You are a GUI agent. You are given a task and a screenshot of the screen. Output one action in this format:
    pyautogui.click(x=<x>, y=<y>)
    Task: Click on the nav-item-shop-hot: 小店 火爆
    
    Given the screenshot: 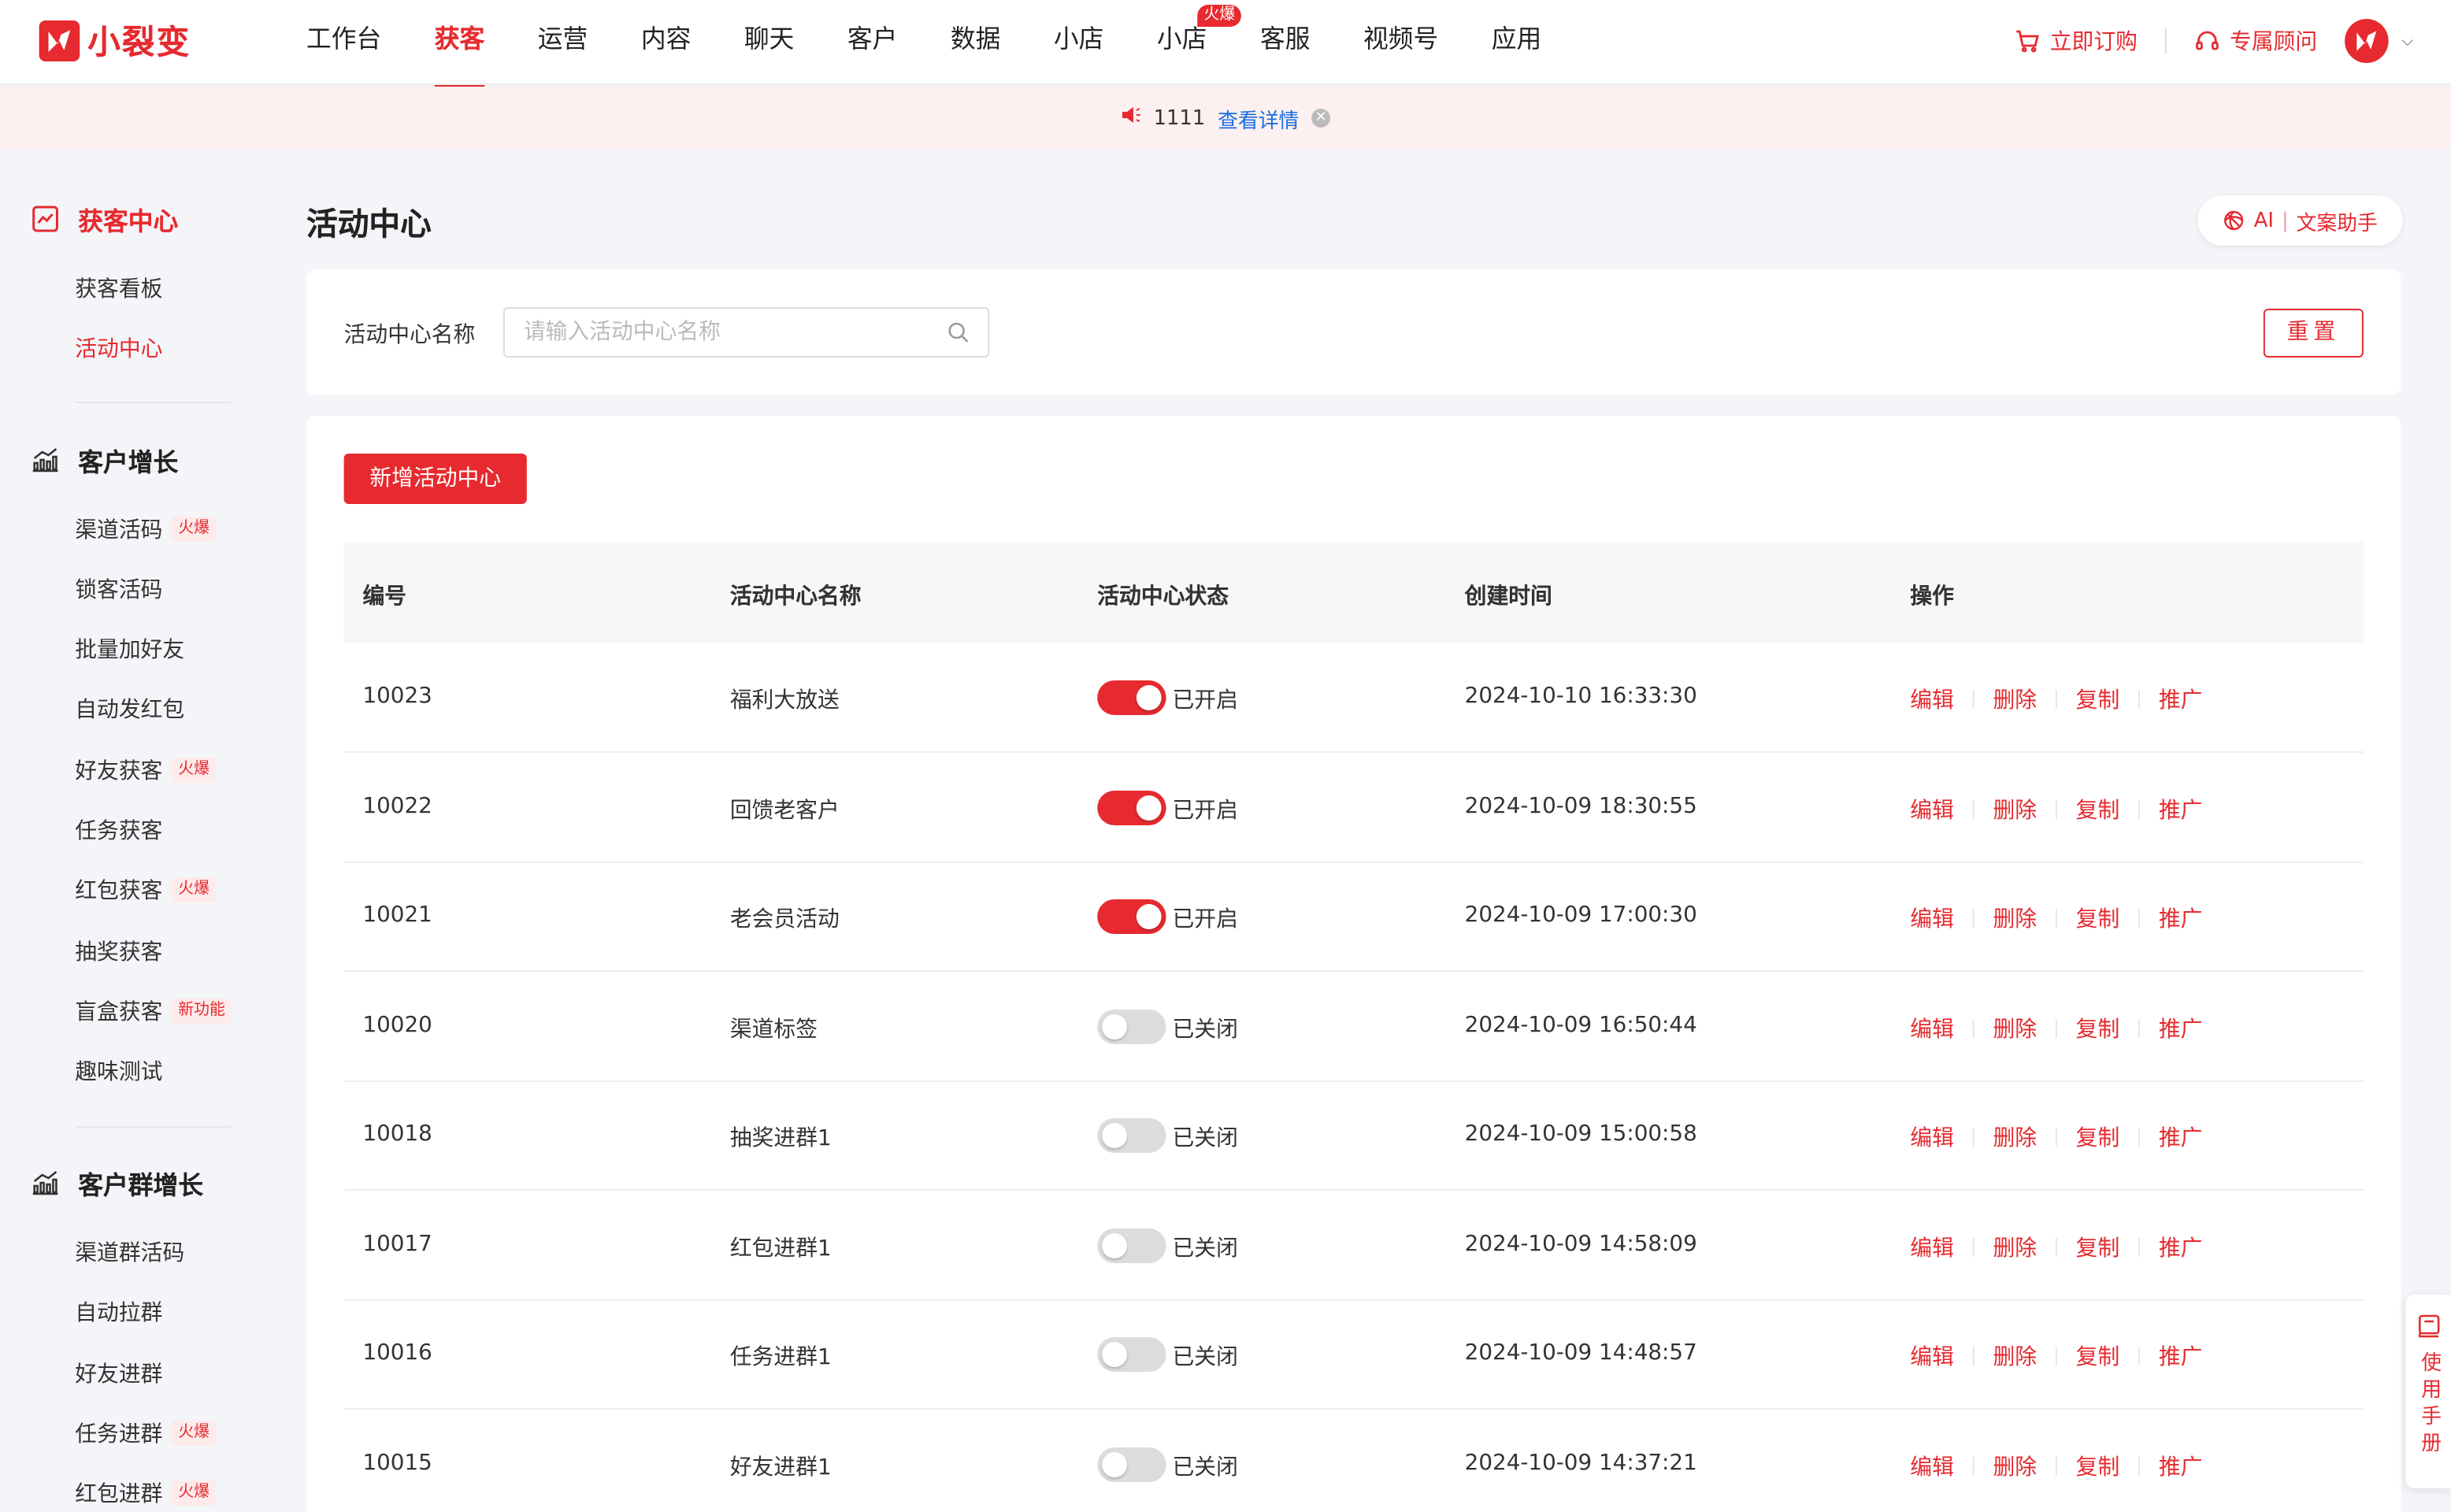 What is the action you would take?
    pyautogui.click(x=1199, y=42)
    